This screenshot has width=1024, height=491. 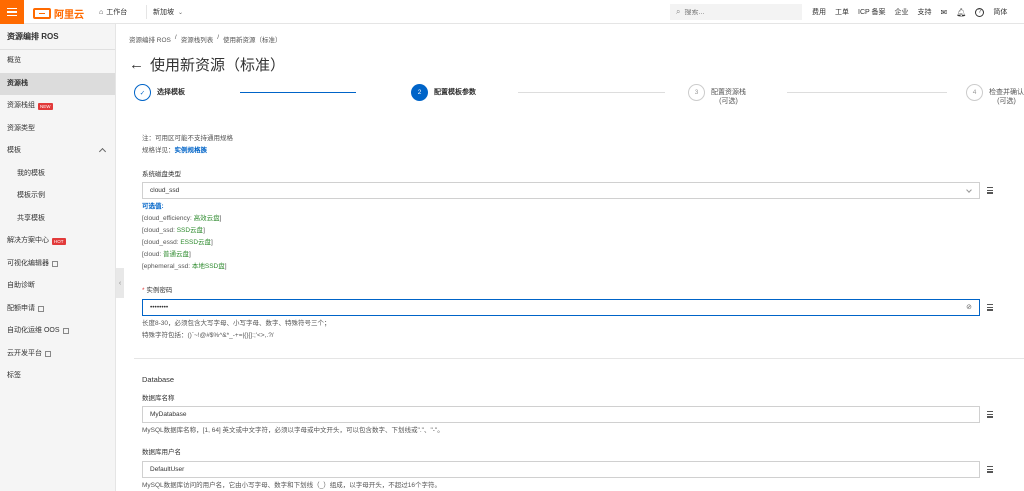 What do you see at coordinates (42, 13) in the screenshot?
I see `logo-mark-icon` at bounding box center [42, 13].